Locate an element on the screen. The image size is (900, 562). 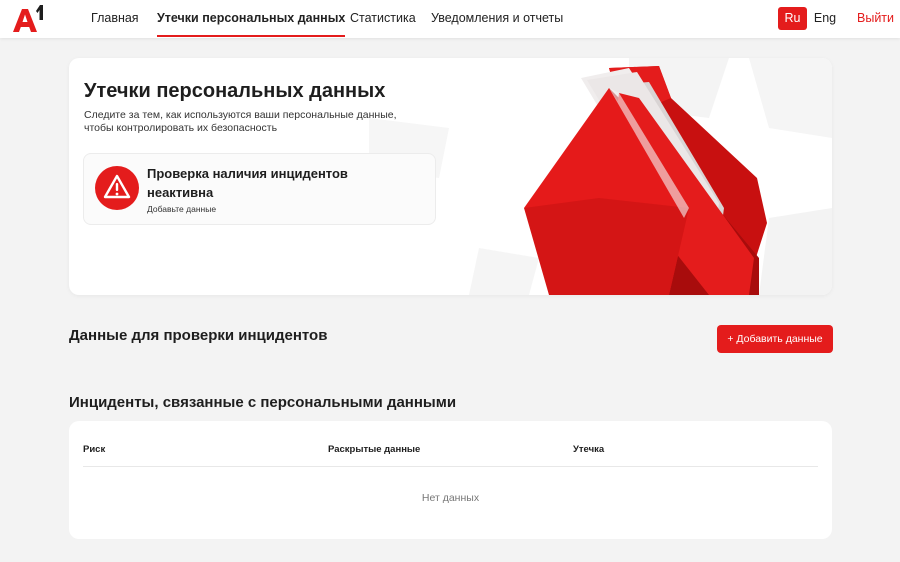
nav-home: Главная is located at coordinates (115, 19).